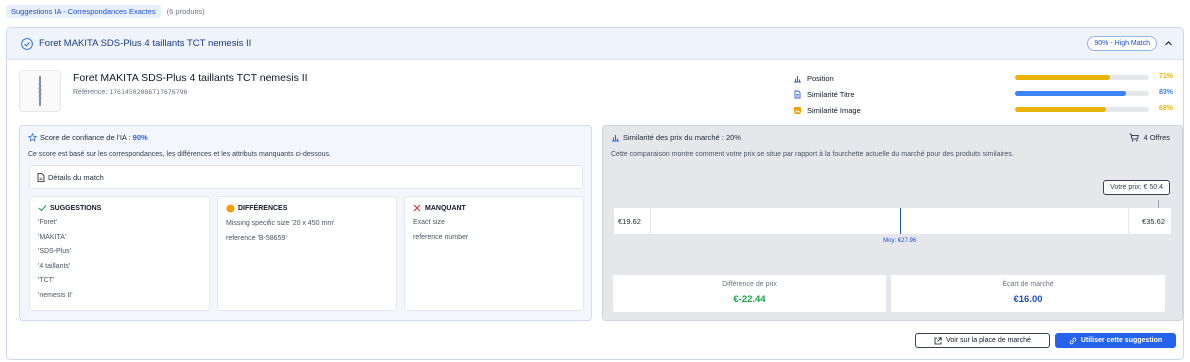 The image size is (1190, 362). I want to click on list-item: 'TCT', so click(46, 280).